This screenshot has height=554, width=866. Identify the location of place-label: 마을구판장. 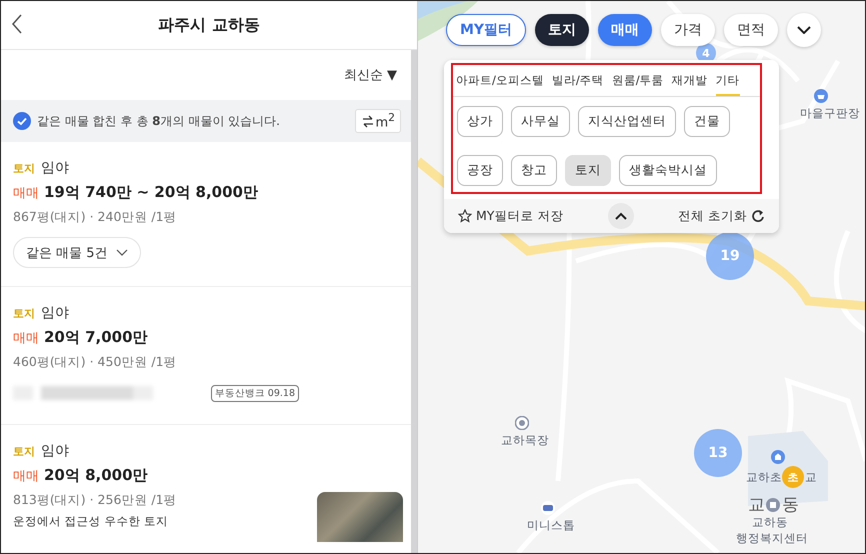
(830, 113).